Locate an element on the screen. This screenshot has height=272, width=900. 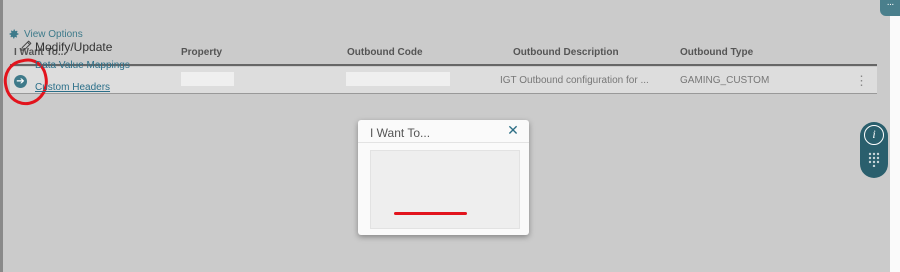
header-underline is located at coordinates (443, 65).